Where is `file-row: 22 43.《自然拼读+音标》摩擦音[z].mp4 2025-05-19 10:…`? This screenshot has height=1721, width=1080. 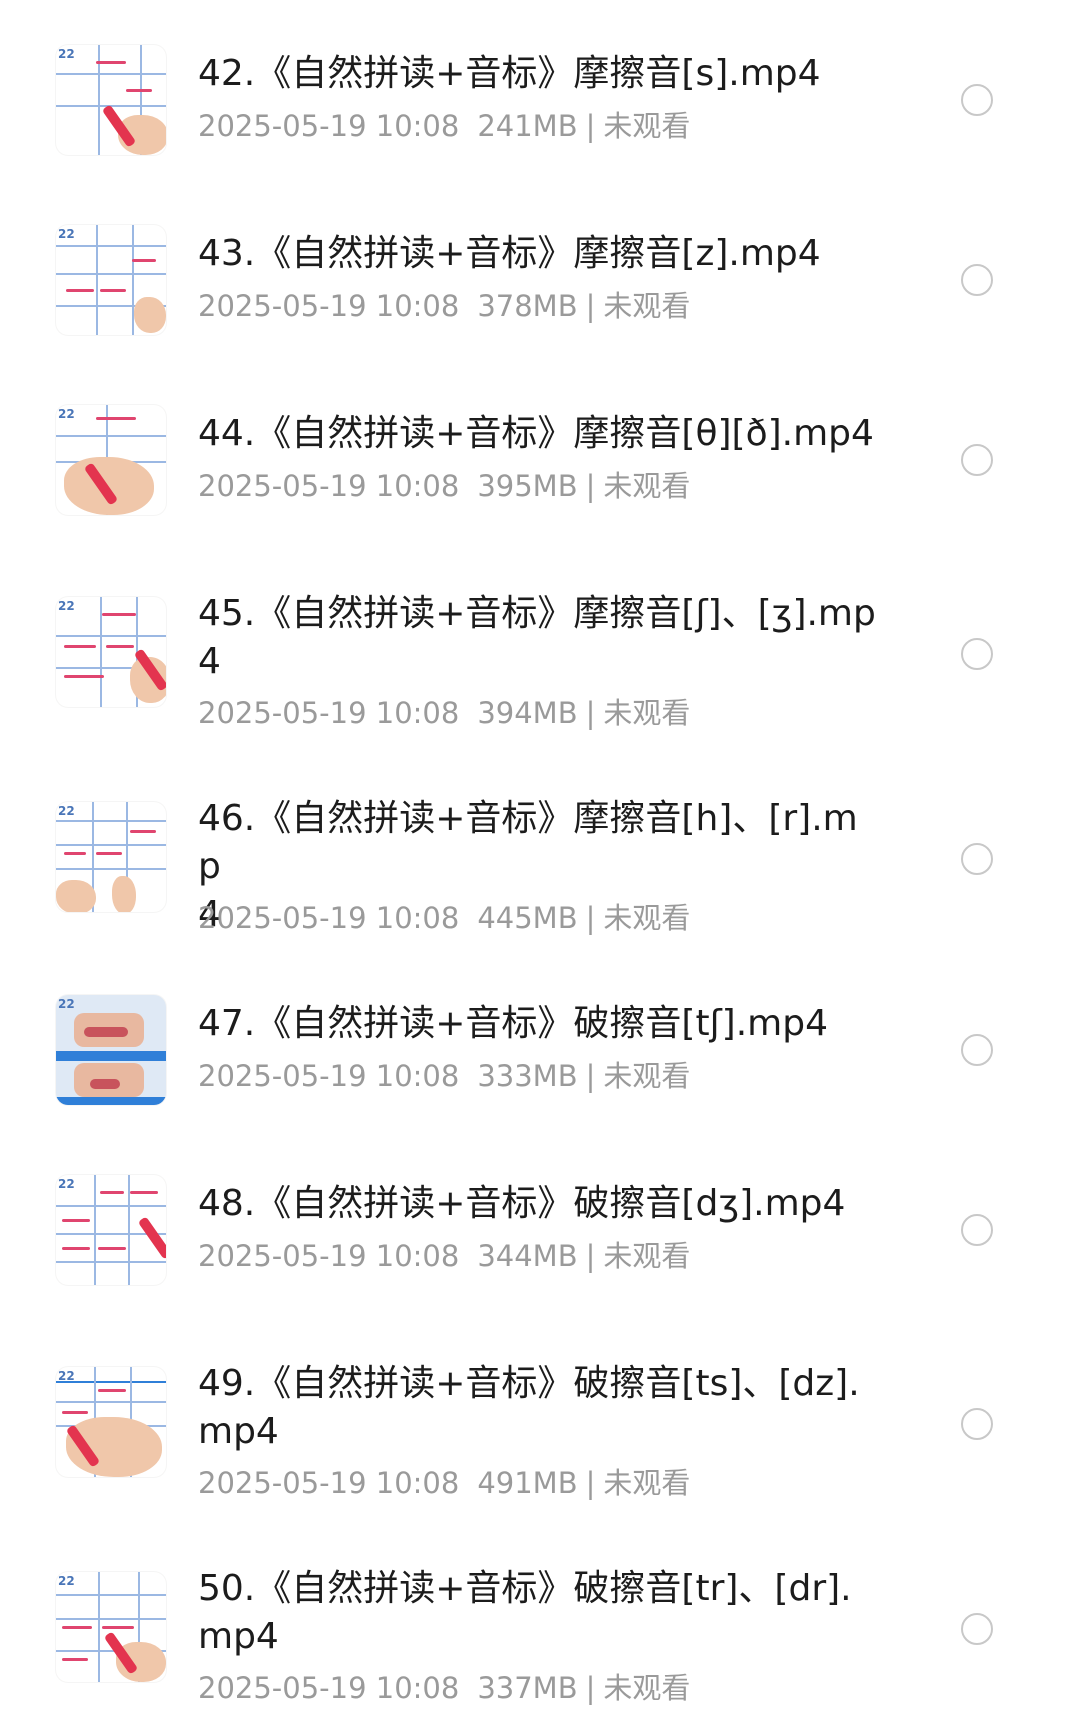
file-row: 22 43.《自然拼读+音标》摩擦音[z].mp4 2025-05-19 10:… is located at coordinates (540, 270).